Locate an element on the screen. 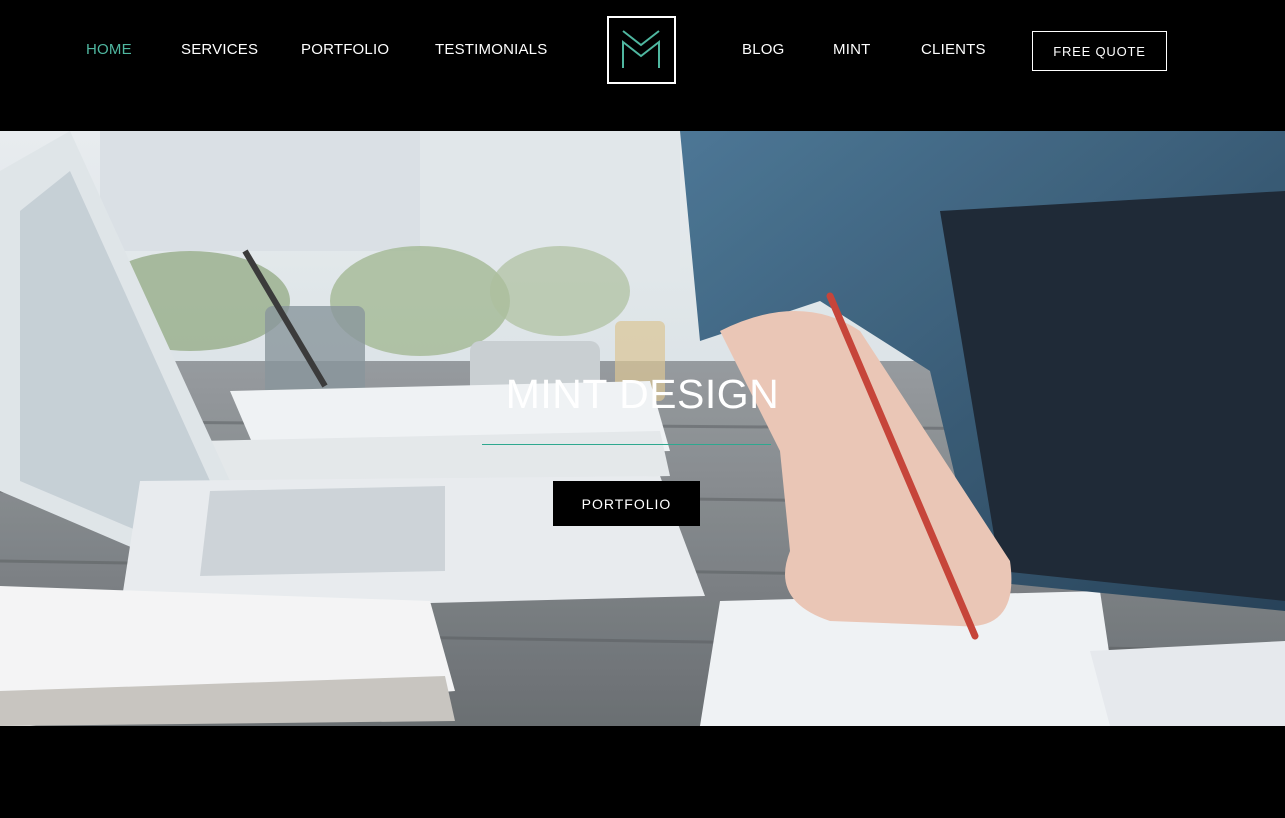  nav-portfolio: PORTFOLIO is located at coordinates (345, 49).